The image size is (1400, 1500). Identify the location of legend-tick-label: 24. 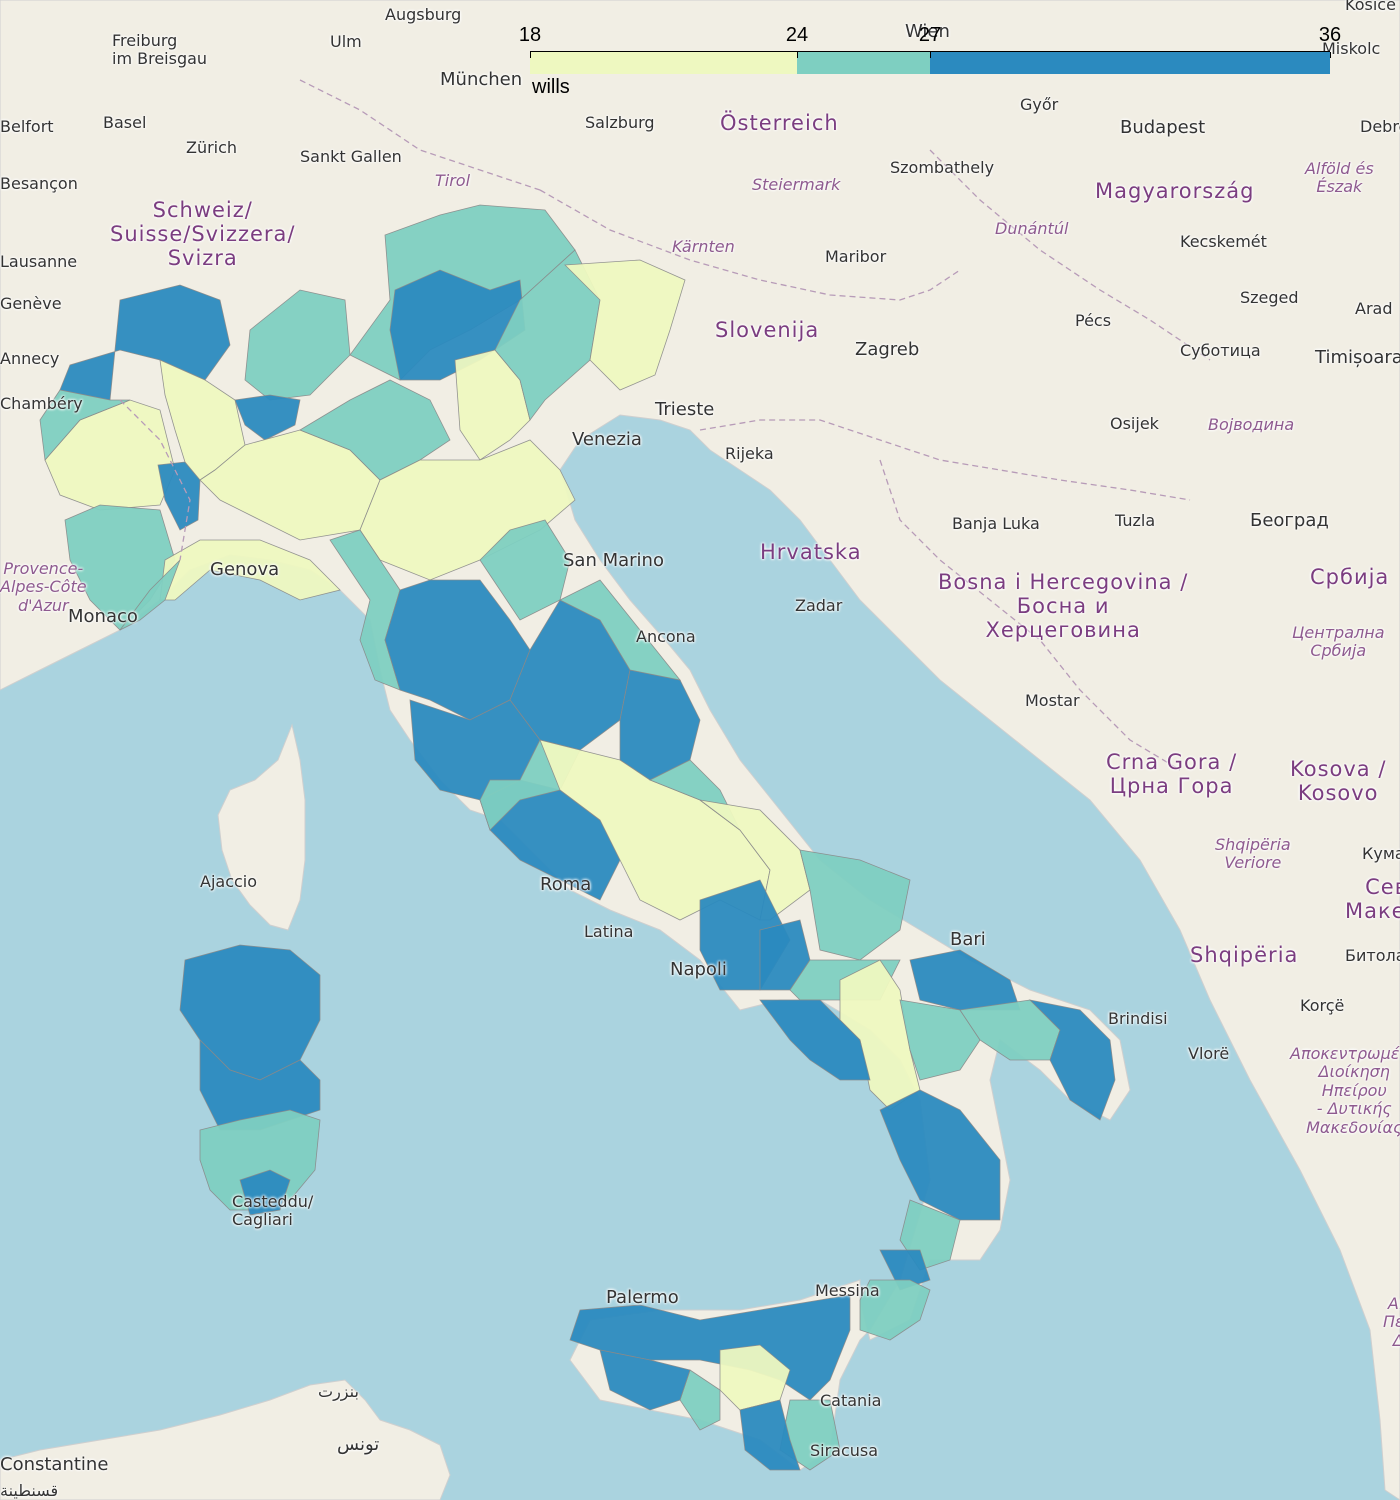
(797, 35).